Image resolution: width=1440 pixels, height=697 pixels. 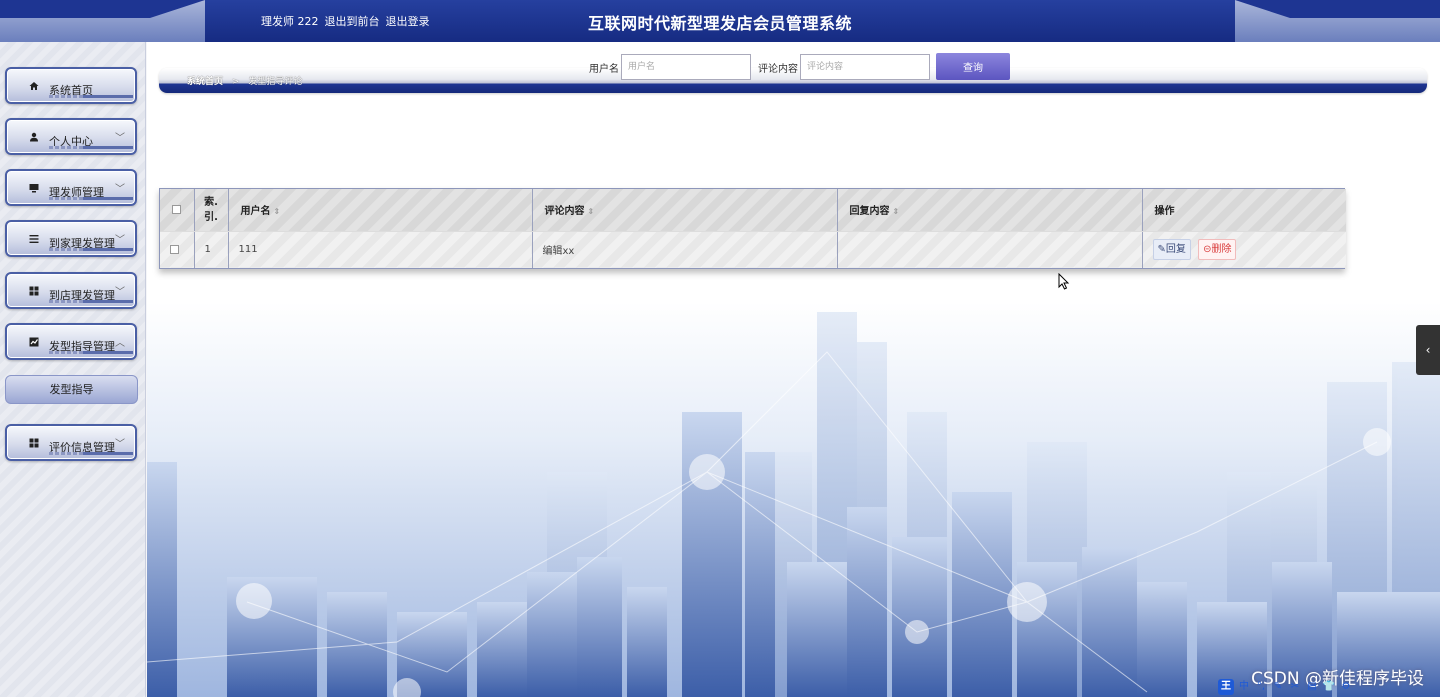 I want to click on column-header-actions: 操作, so click(x=1244, y=210).